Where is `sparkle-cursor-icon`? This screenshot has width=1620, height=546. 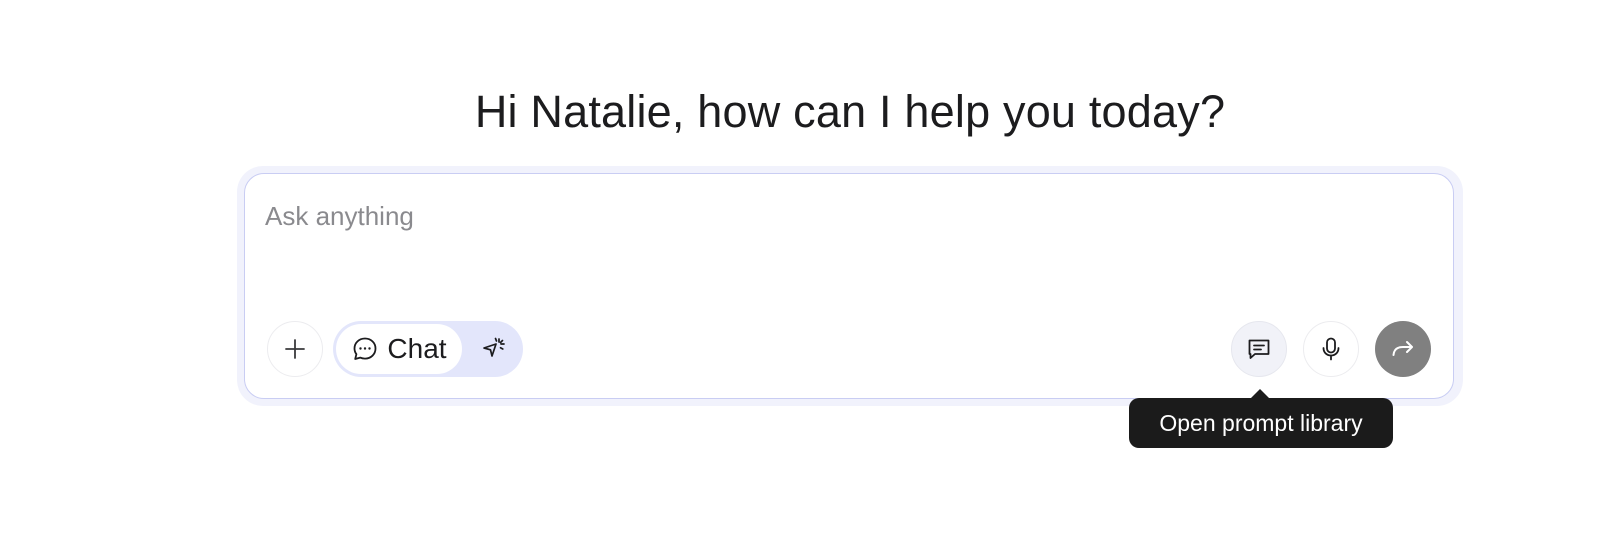
sparkle-cursor-icon is located at coordinates (494, 349).